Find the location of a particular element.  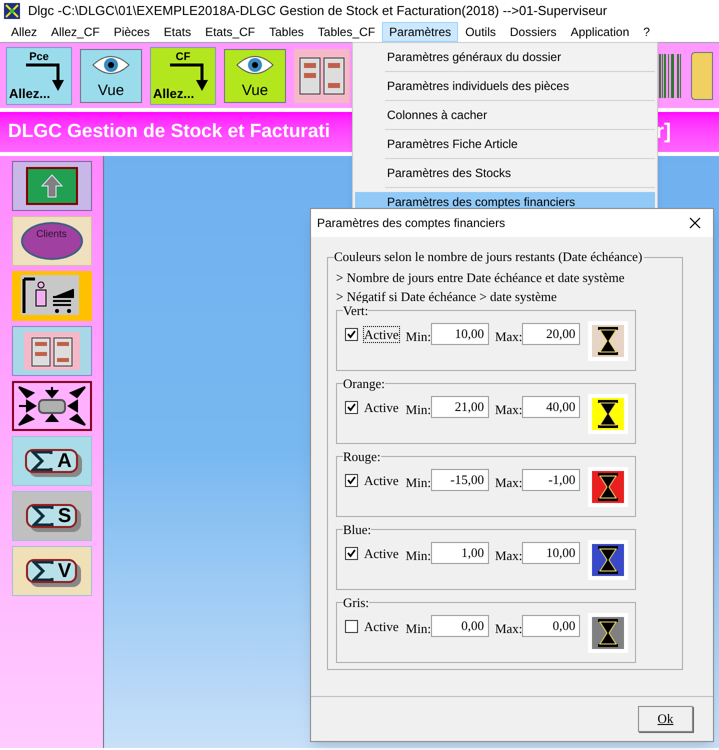

menu-item: Pièces is located at coordinates (131, 32).